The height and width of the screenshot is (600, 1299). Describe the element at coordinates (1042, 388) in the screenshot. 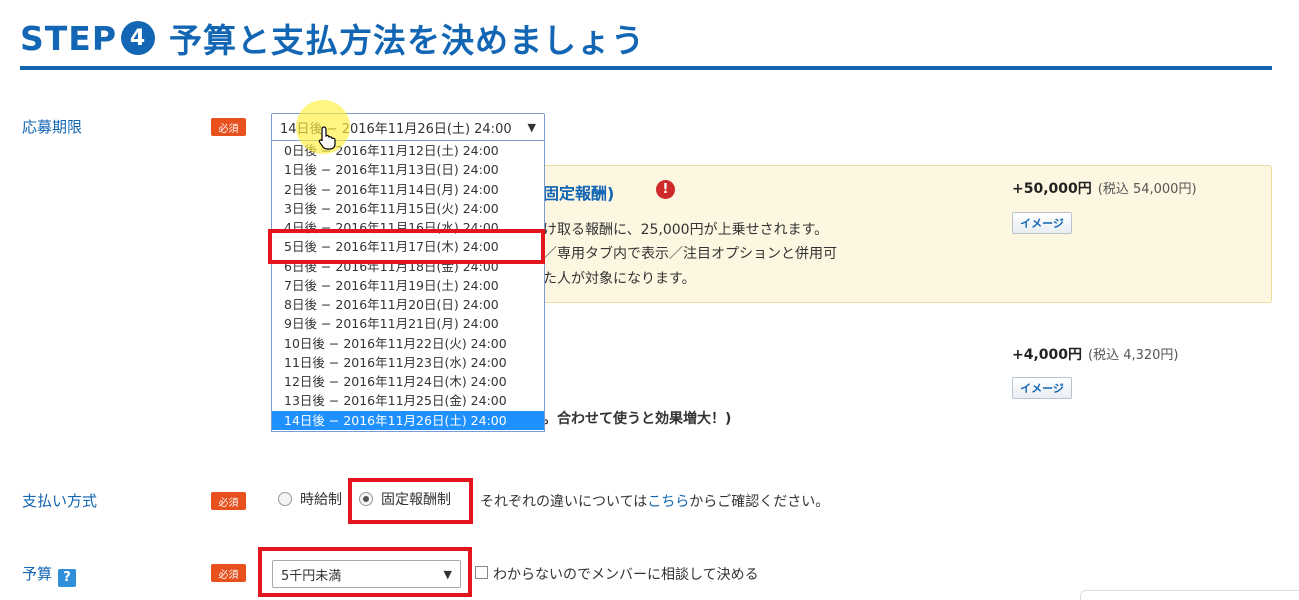

I see `second-option-image-button: イメージ` at that location.